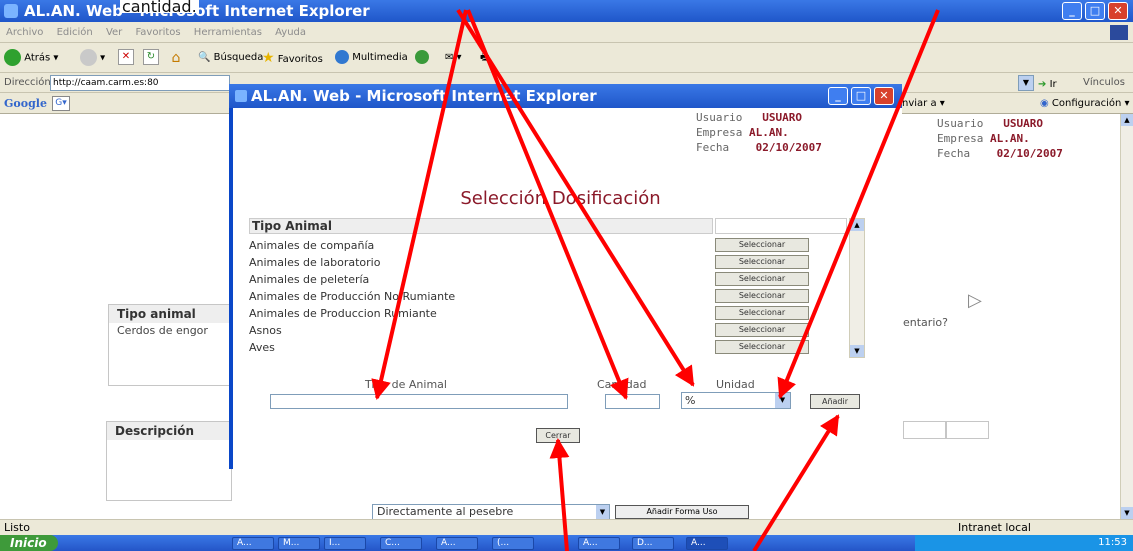  What do you see at coordinates (1042, 84) in the screenshot?
I see `go-arrow-icon: ➔` at bounding box center [1042, 84].